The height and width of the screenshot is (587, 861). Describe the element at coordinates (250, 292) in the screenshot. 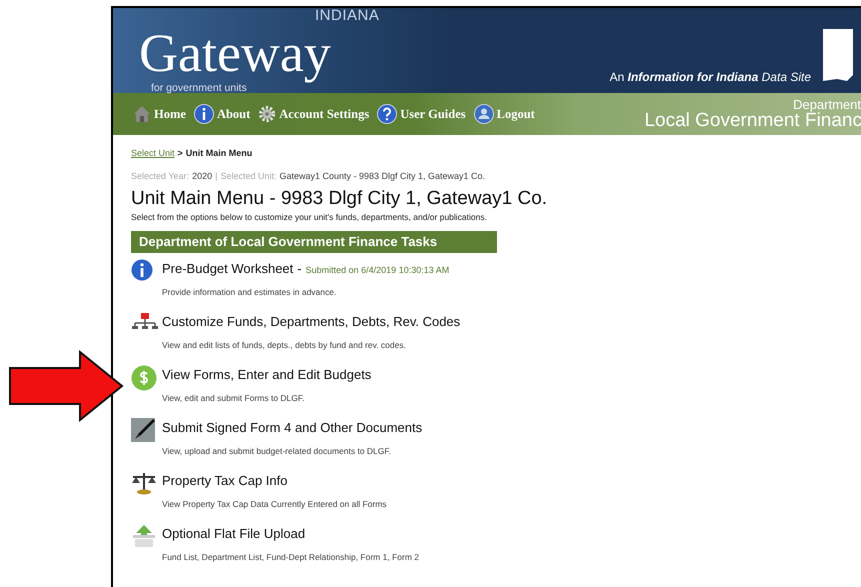

I see `task-description: Provide information and estimates in advance.` at that location.